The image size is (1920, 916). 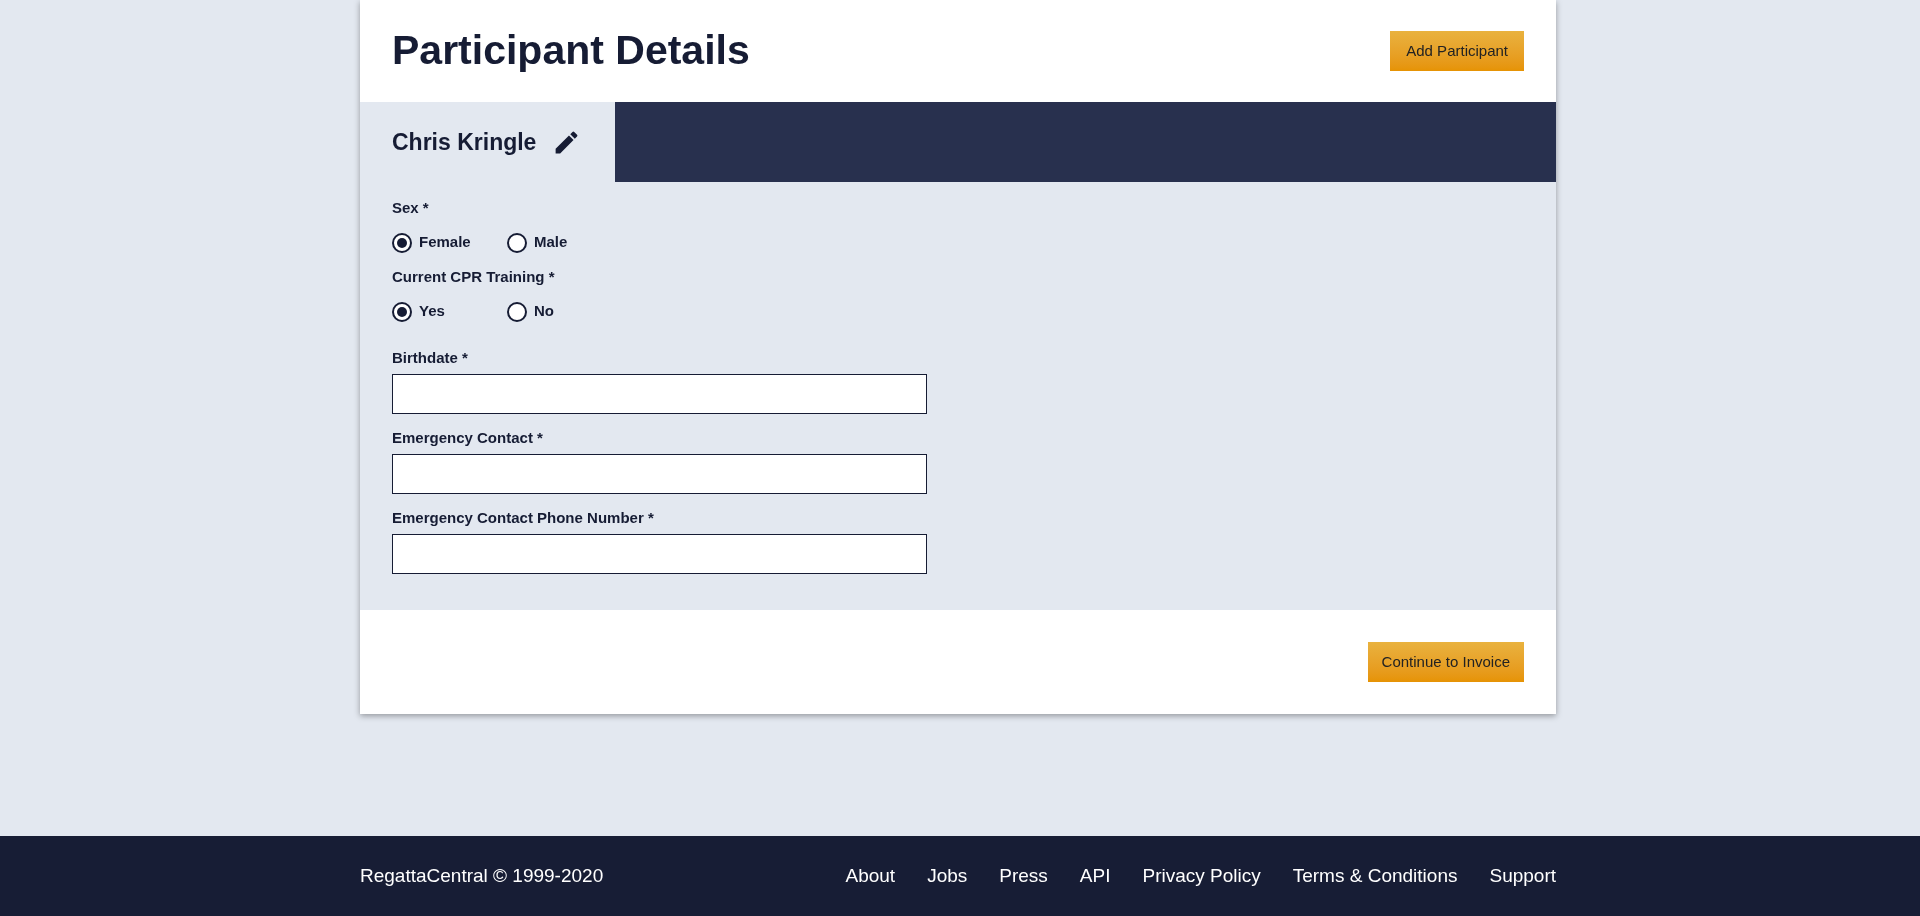 What do you see at coordinates (523, 517) in the screenshot?
I see `field-label: Emergency Contact Phone Number *` at bounding box center [523, 517].